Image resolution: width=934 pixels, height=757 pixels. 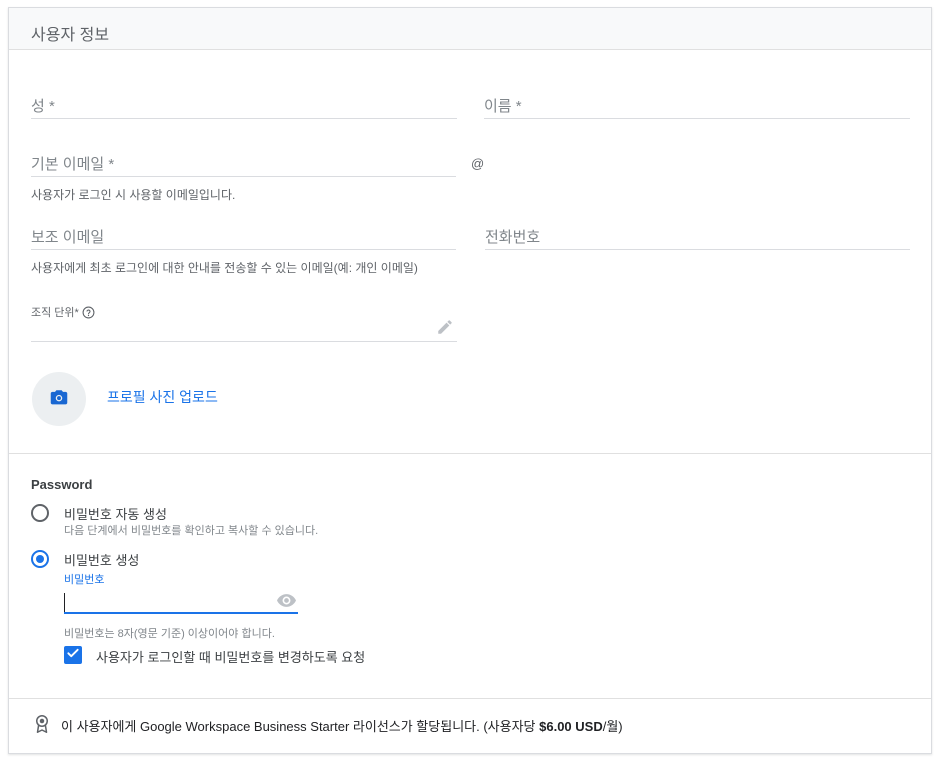 What do you see at coordinates (478, 163) in the screenshot?
I see `email-domain-prefix: @` at bounding box center [478, 163].